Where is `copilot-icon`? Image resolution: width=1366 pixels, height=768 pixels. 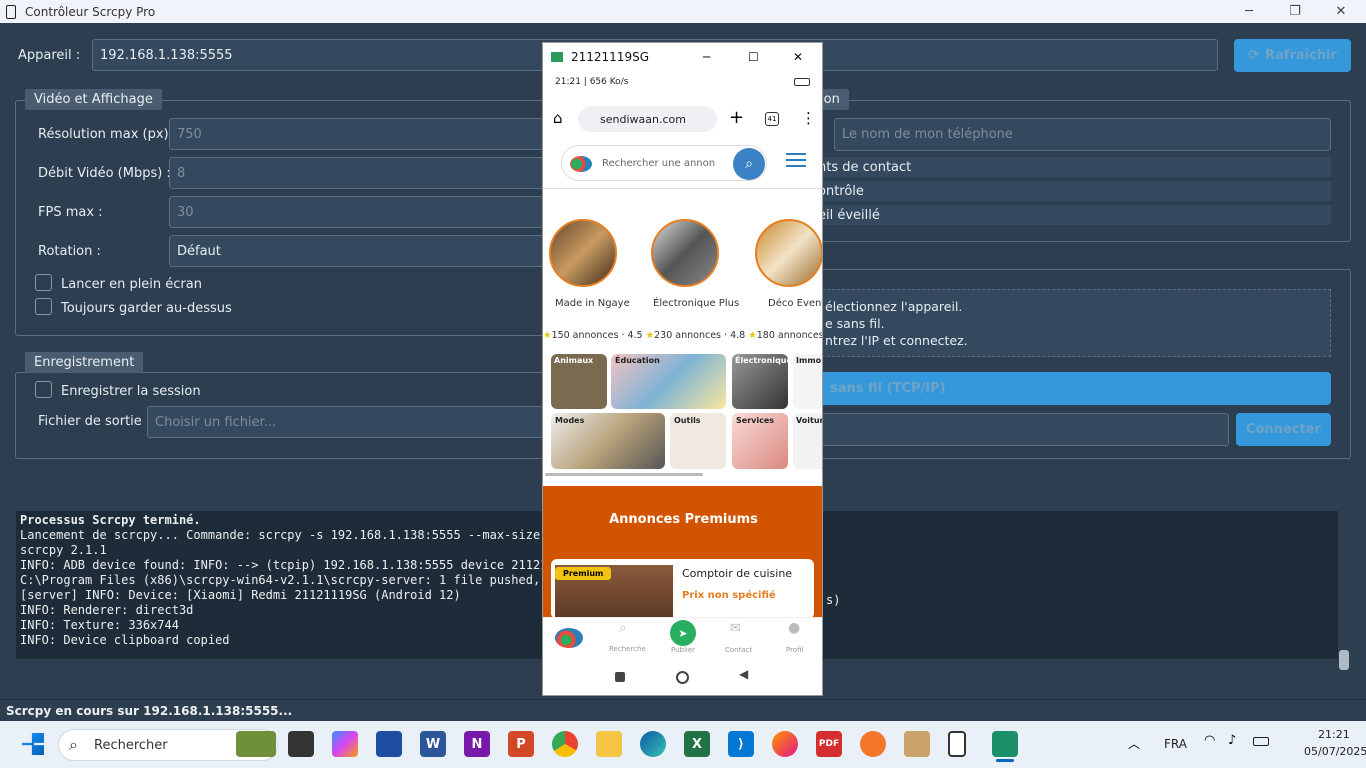 copilot-icon is located at coordinates (345, 744).